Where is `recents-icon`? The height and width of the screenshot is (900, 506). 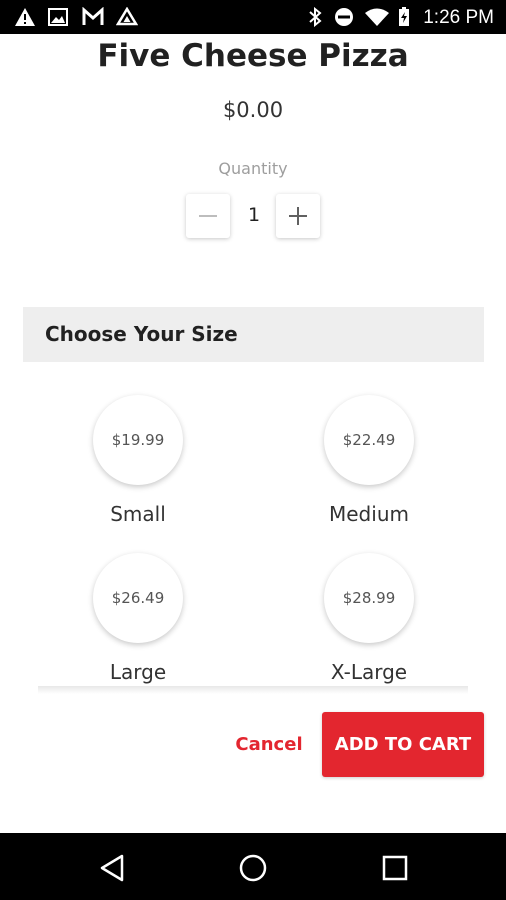 recents-icon is located at coordinates (395, 868).